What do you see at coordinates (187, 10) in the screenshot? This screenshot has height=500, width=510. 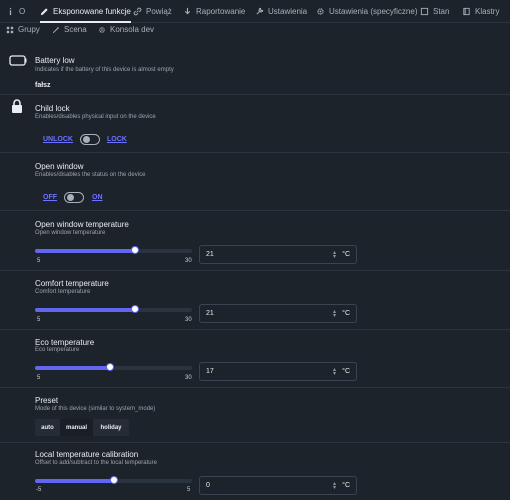 I see `download-icon` at bounding box center [187, 10].